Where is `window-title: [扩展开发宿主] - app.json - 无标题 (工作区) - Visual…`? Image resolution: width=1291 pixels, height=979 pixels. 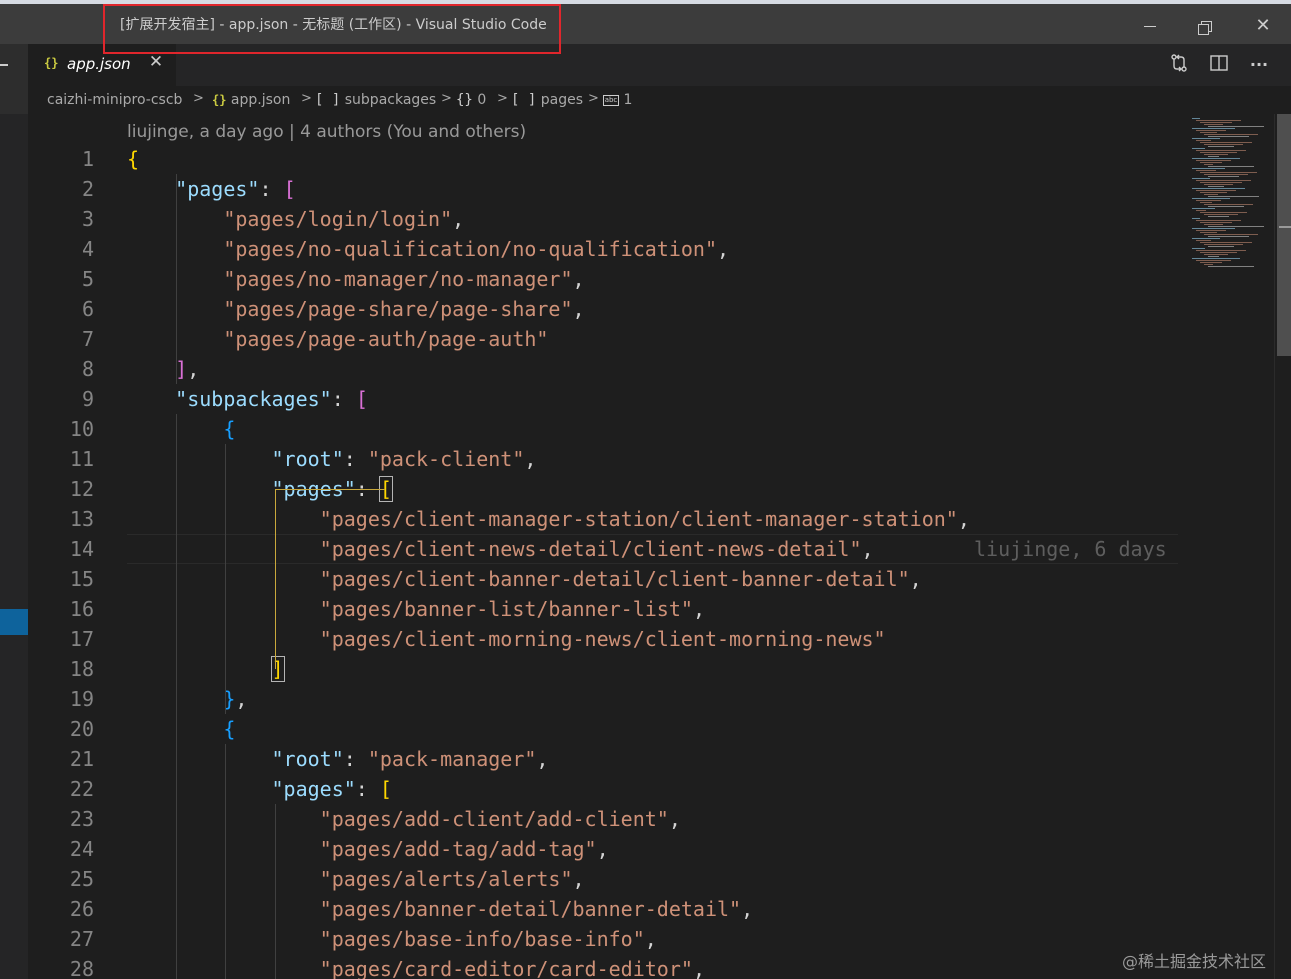 window-title: [扩展开发宿主] - app.json - 无标题 (工作区) - Visual… is located at coordinates (333, 25).